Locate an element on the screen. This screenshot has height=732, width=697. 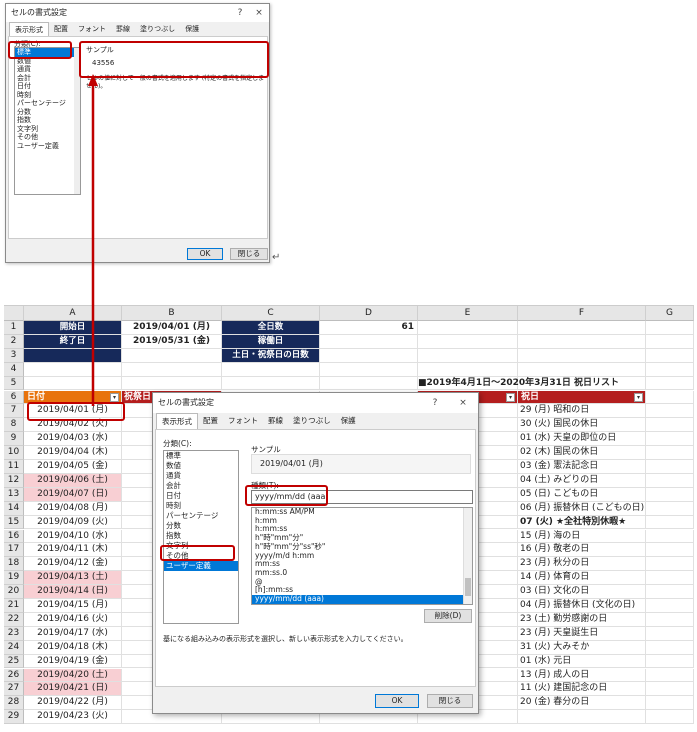
tab-strip: 表示形式 配置 フォント 罫線 塗りつぶし 保護 is located at coordinates (315, 421).